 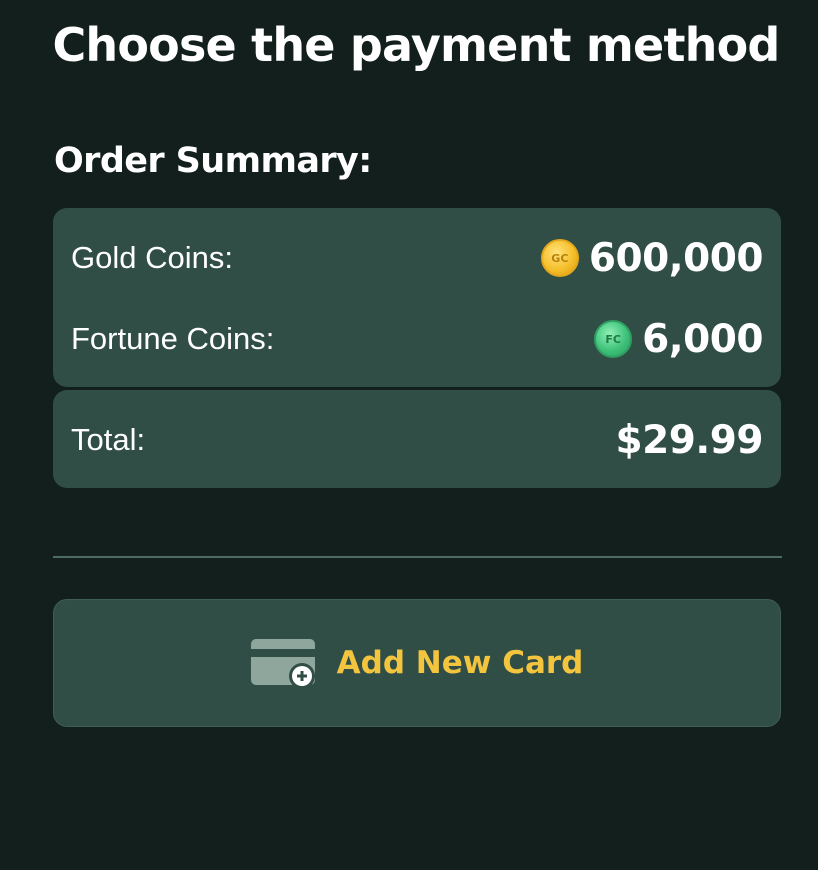 What do you see at coordinates (676, 258) in the screenshot?
I see `gold-coins-amount: 600,000` at bounding box center [676, 258].